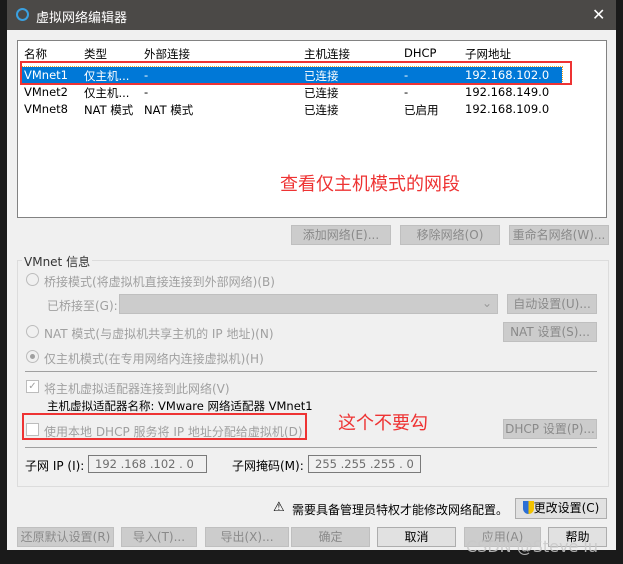 The width and height of the screenshot is (623, 564). I want to click on list-header: 名称 类型 外部连接 主机连接 DHCP 子网地址, so click(312, 52).